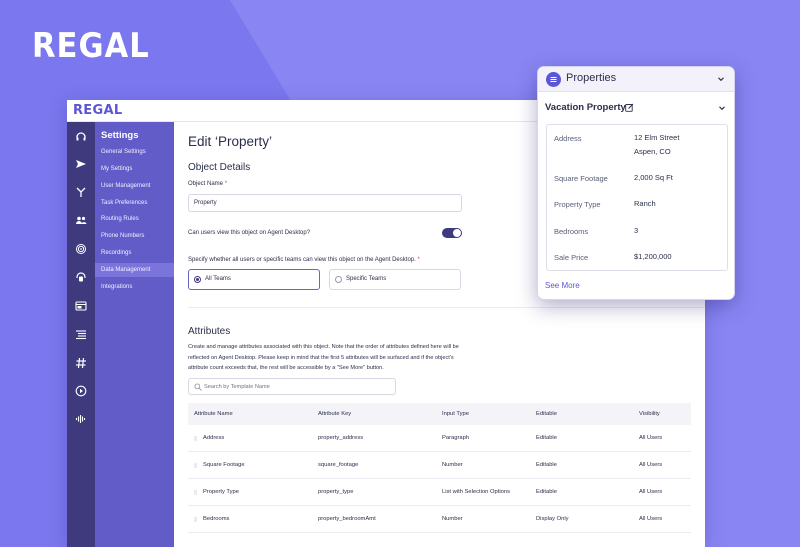 The image size is (800, 547). What do you see at coordinates (334, 414) in the screenshot?
I see `column-header: Attribute Key` at bounding box center [334, 414].